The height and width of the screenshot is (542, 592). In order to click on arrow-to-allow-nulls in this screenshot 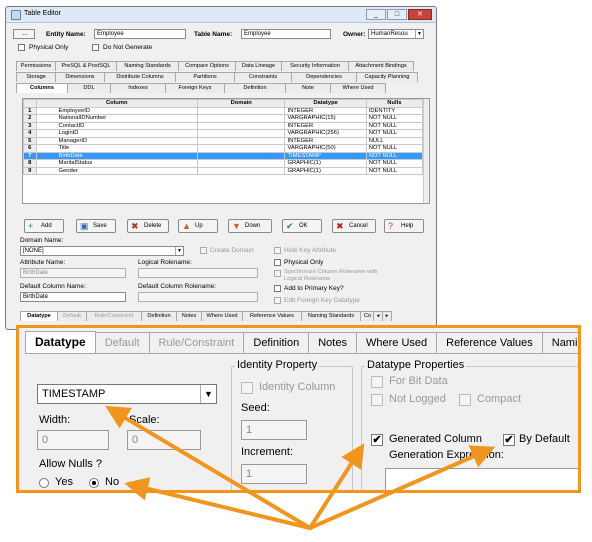, I will do `click(218, 503)`.